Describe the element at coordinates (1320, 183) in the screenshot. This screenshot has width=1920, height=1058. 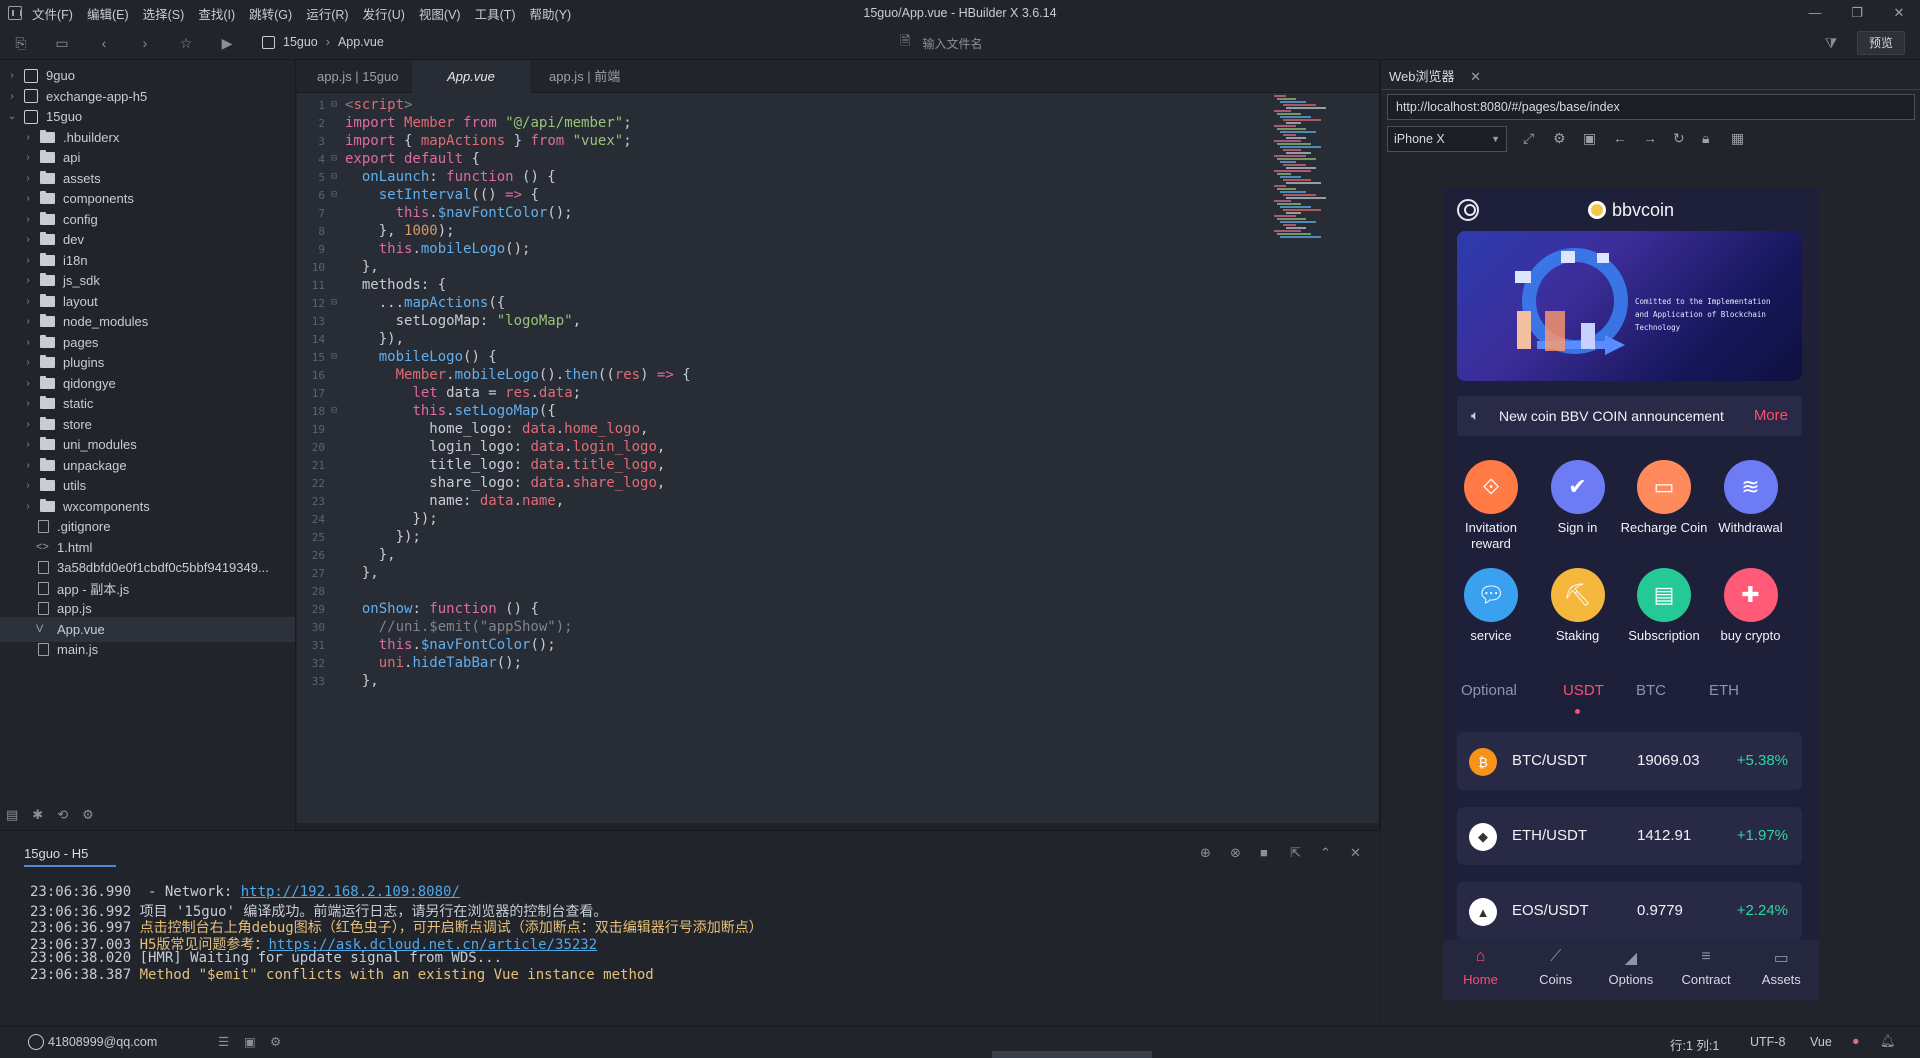
I see `minimap` at that location.